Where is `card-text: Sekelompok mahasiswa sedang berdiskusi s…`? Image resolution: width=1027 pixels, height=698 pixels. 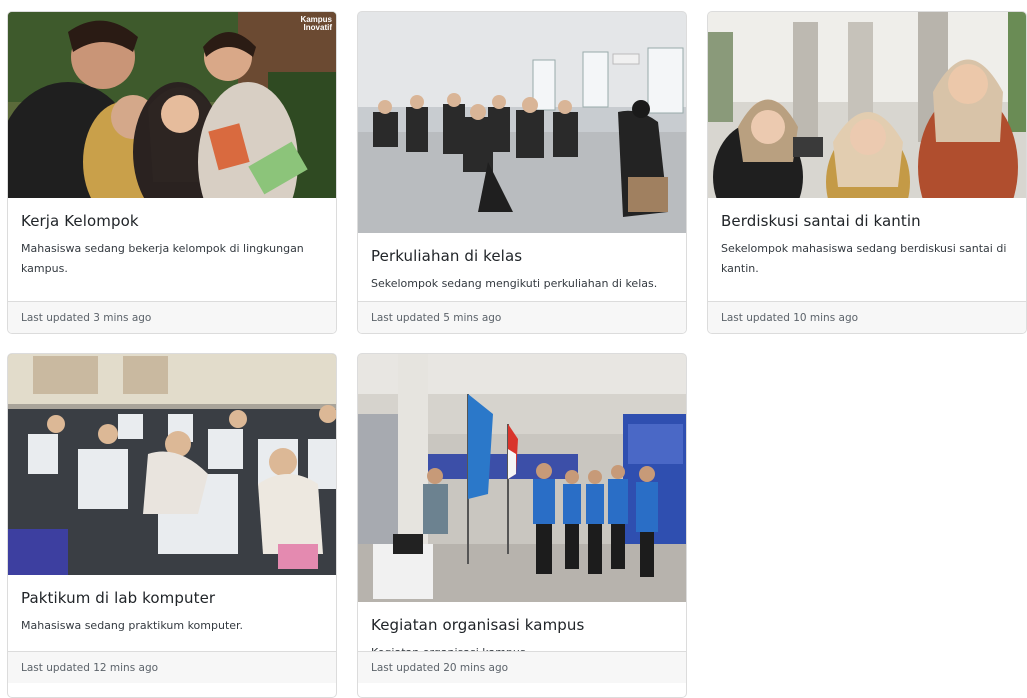
card-text: Sekelompok mahasiswa sedang berdiskusi s… is located at coordinates (864, 258).